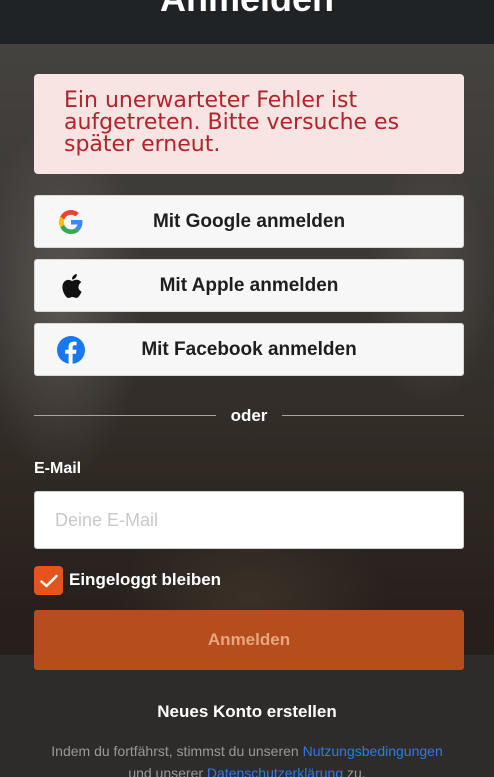 The image size is (494, 777). I want to click on facebook-login-button: Mit Facebook anmelden, so click(249, 349).